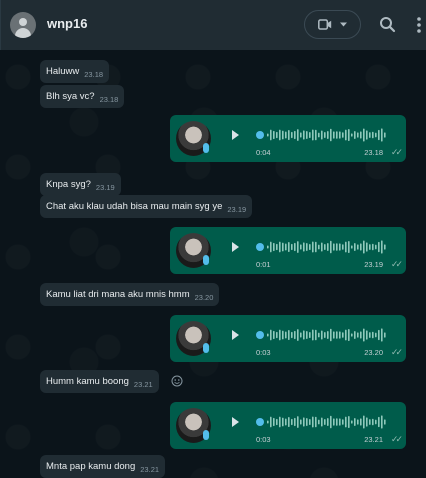 The image size is (426, 478). What do you see at coordinates (70, 96) in the screenshot?
I see `message-text: Blh sya vc?` at bounding box center [70, 96].